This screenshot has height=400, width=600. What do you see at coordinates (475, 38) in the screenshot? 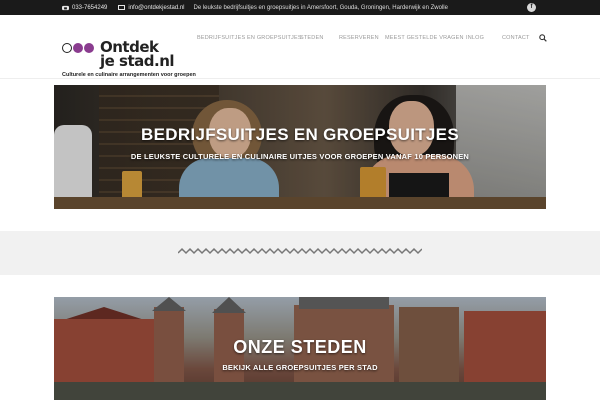
I see `nav-item-inlog: INLOG` at bounding box center [475, 38].